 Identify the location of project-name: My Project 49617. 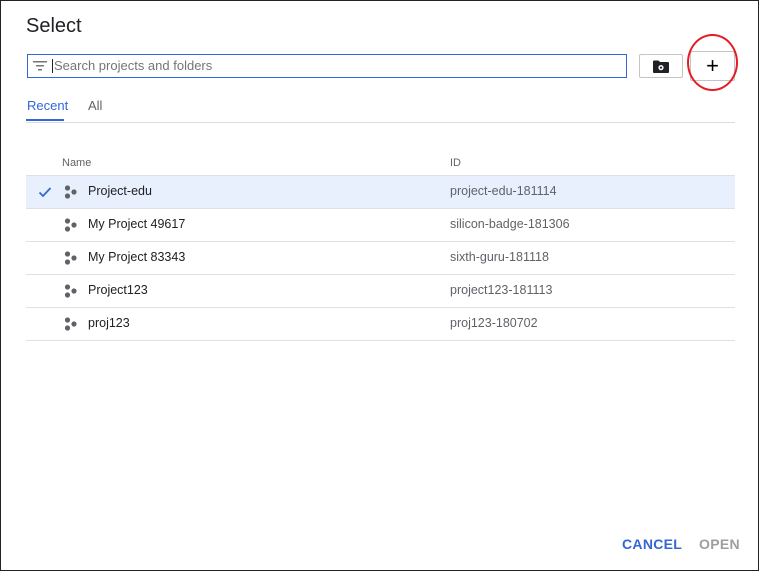
(137, 224).